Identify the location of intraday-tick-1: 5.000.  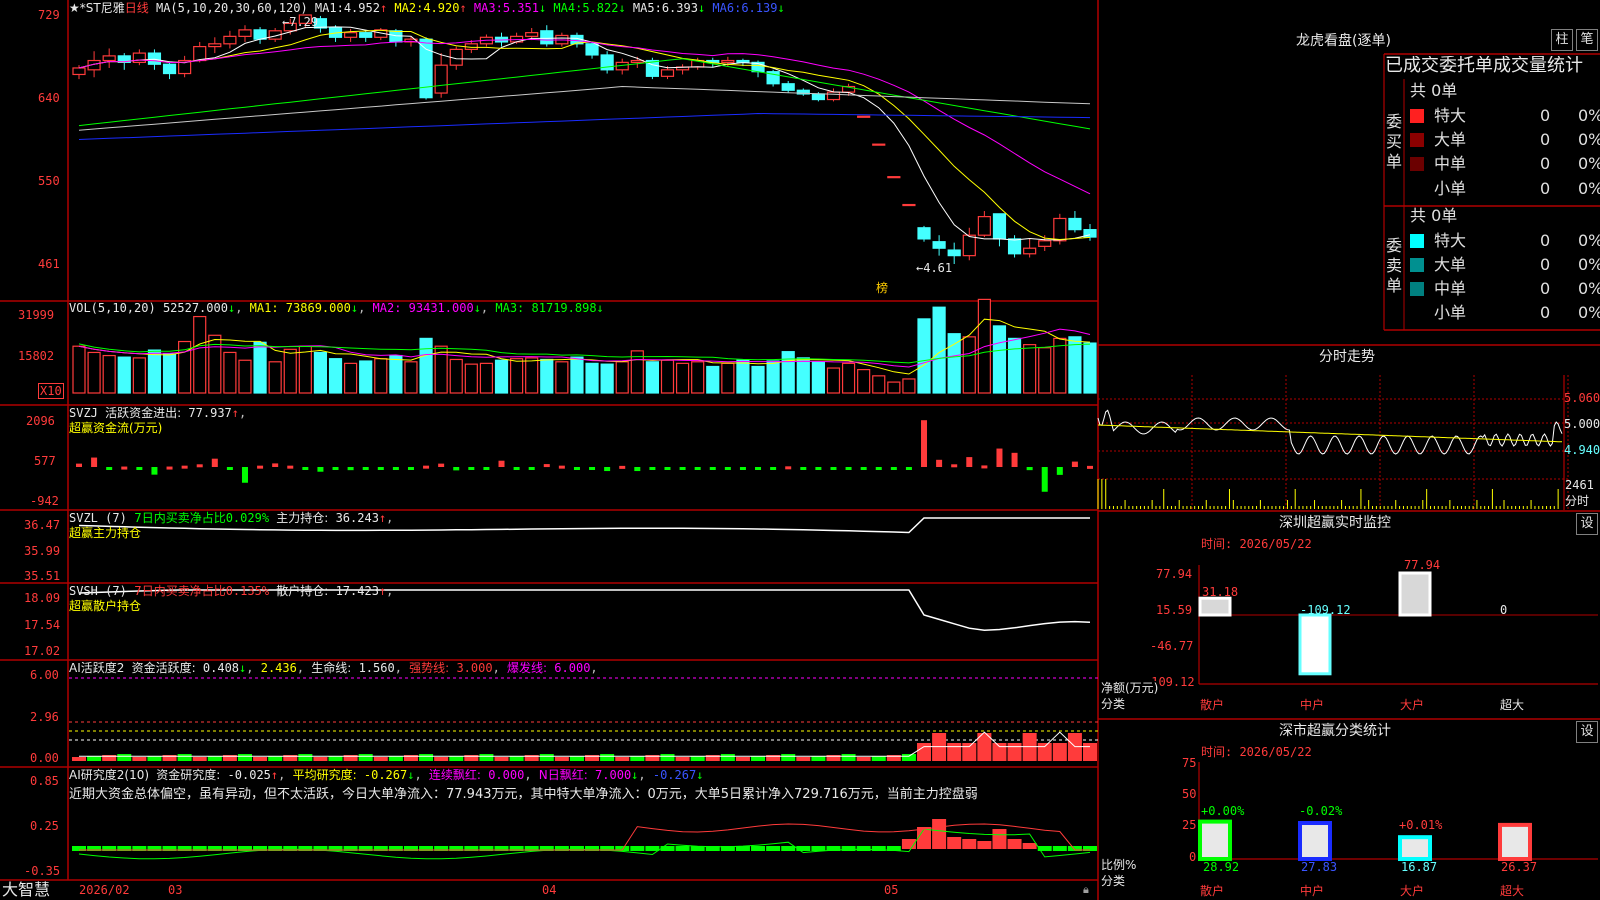
(1582, 424).